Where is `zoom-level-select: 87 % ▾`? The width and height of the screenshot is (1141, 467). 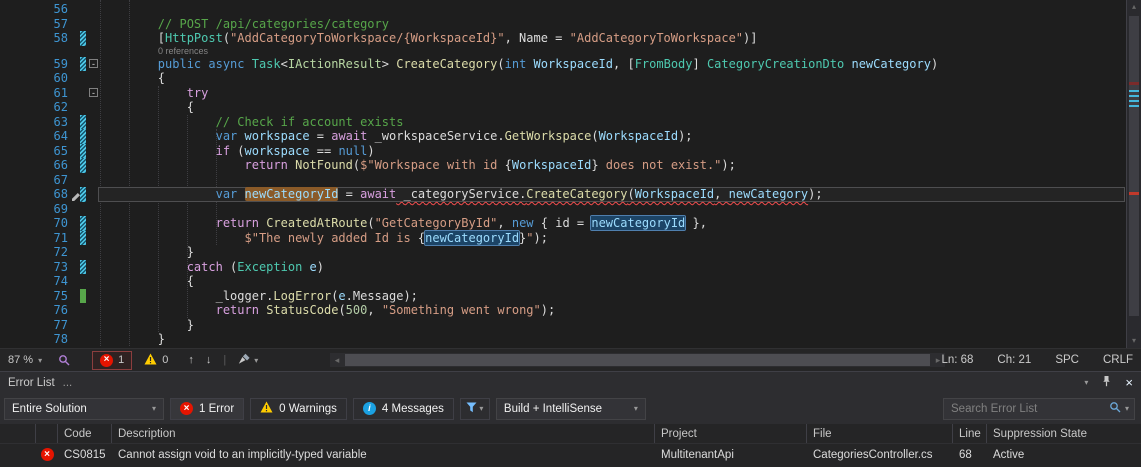 zoom-level-select: 87 % ▾ is located at coordinates (25, 360).